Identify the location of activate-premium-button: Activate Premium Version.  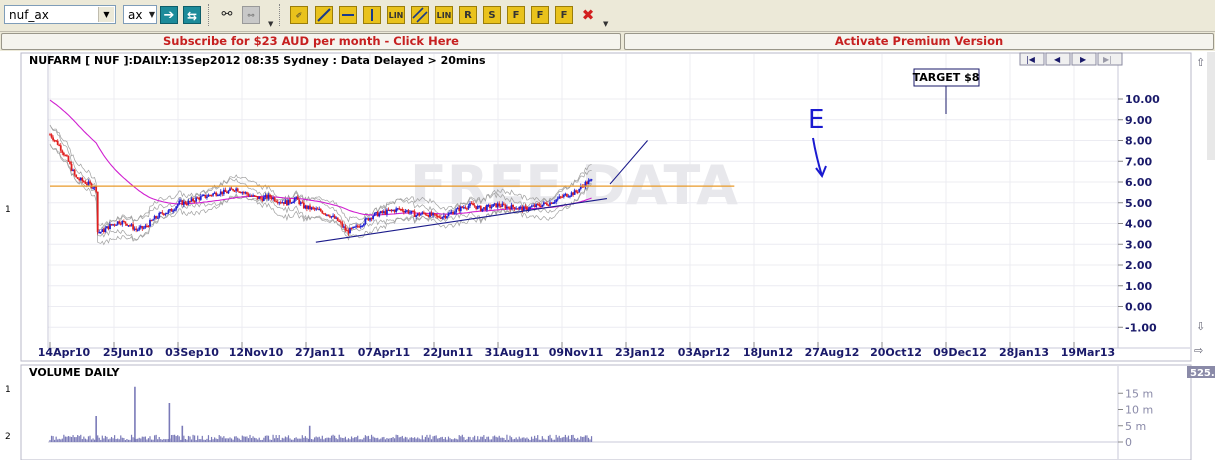
(919, 41).